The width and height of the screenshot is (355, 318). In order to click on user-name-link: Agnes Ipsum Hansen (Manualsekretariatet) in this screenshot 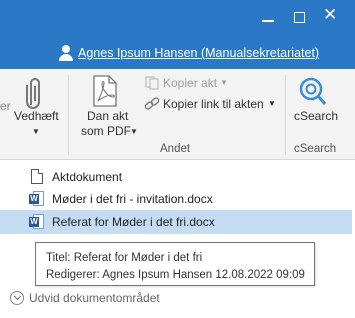, I will do `click(198, 53)`.